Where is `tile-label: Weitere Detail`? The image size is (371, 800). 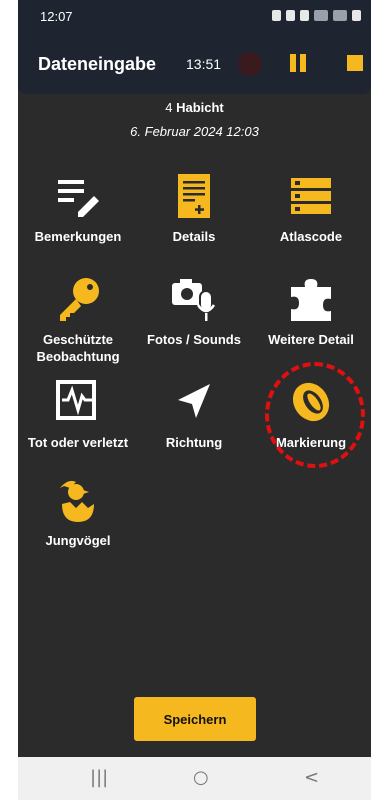 tile-label: Weitere Detail is located at coordinates (311, 339).